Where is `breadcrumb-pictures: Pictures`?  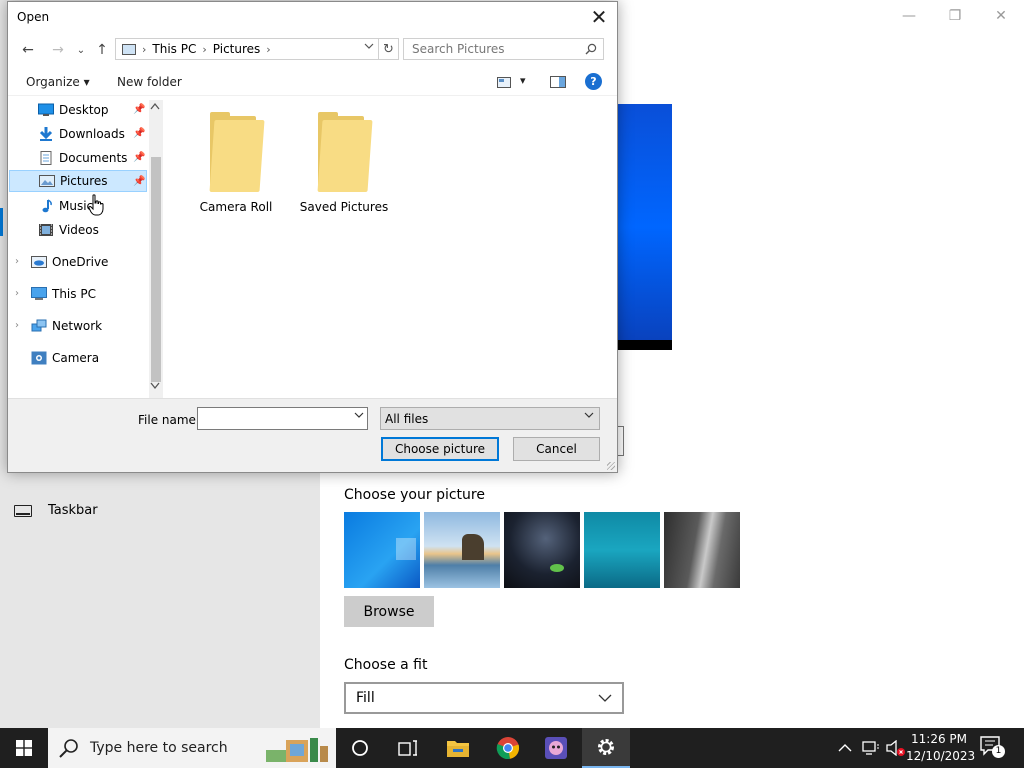
breadcrumb-pictures: Pictures is located at coordinates (237, 49).